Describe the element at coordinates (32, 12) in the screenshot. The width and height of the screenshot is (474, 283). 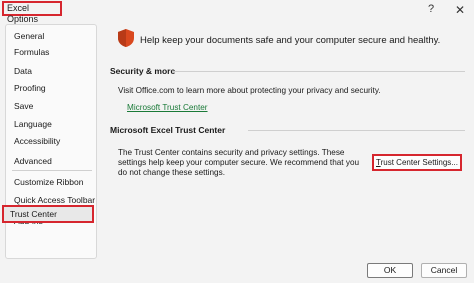
I see `window-title: Excel Options` at that location.